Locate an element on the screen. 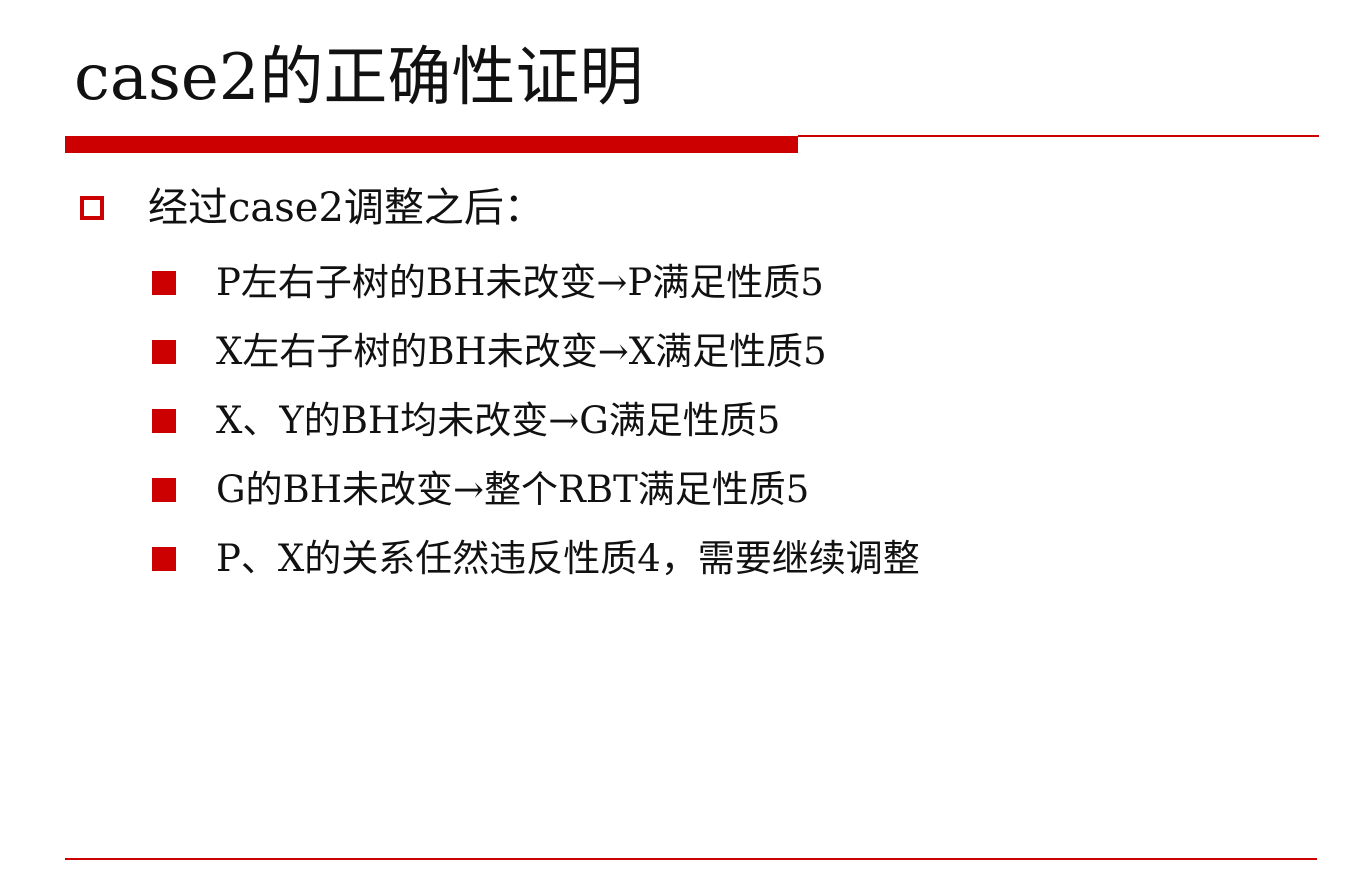  bullet-level1: 经过case2调整之后： is located at coordinates (312, 208).